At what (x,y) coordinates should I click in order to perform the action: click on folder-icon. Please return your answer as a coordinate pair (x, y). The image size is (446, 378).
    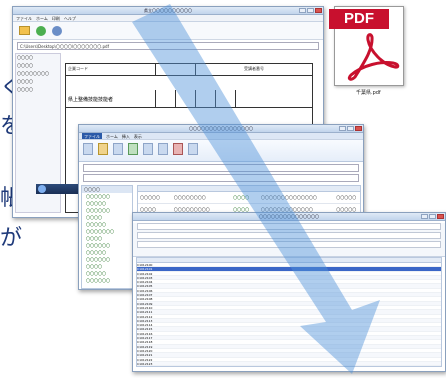
    Looking at the image, I should click on (24, 30).